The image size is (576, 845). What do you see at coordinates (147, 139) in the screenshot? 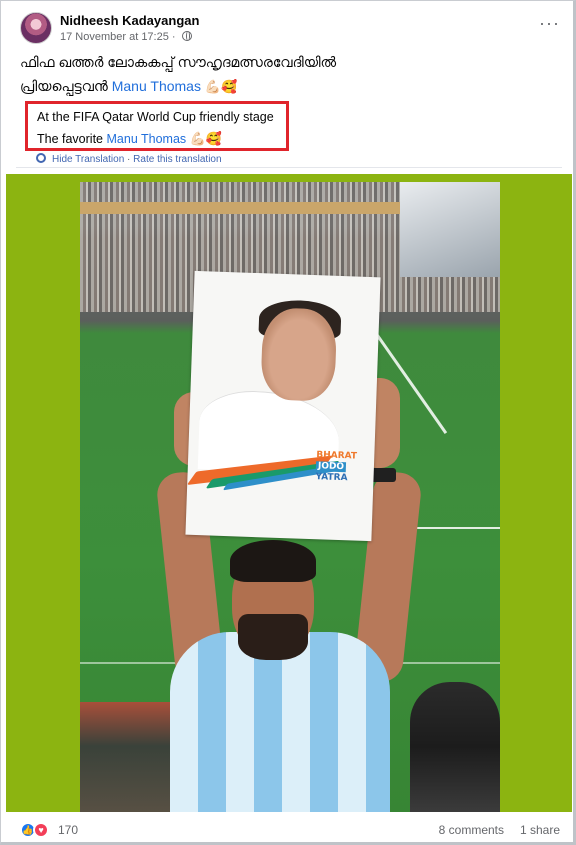
I see `translation-mention-link: Manu Thomas` at bounding box center [147, 139].